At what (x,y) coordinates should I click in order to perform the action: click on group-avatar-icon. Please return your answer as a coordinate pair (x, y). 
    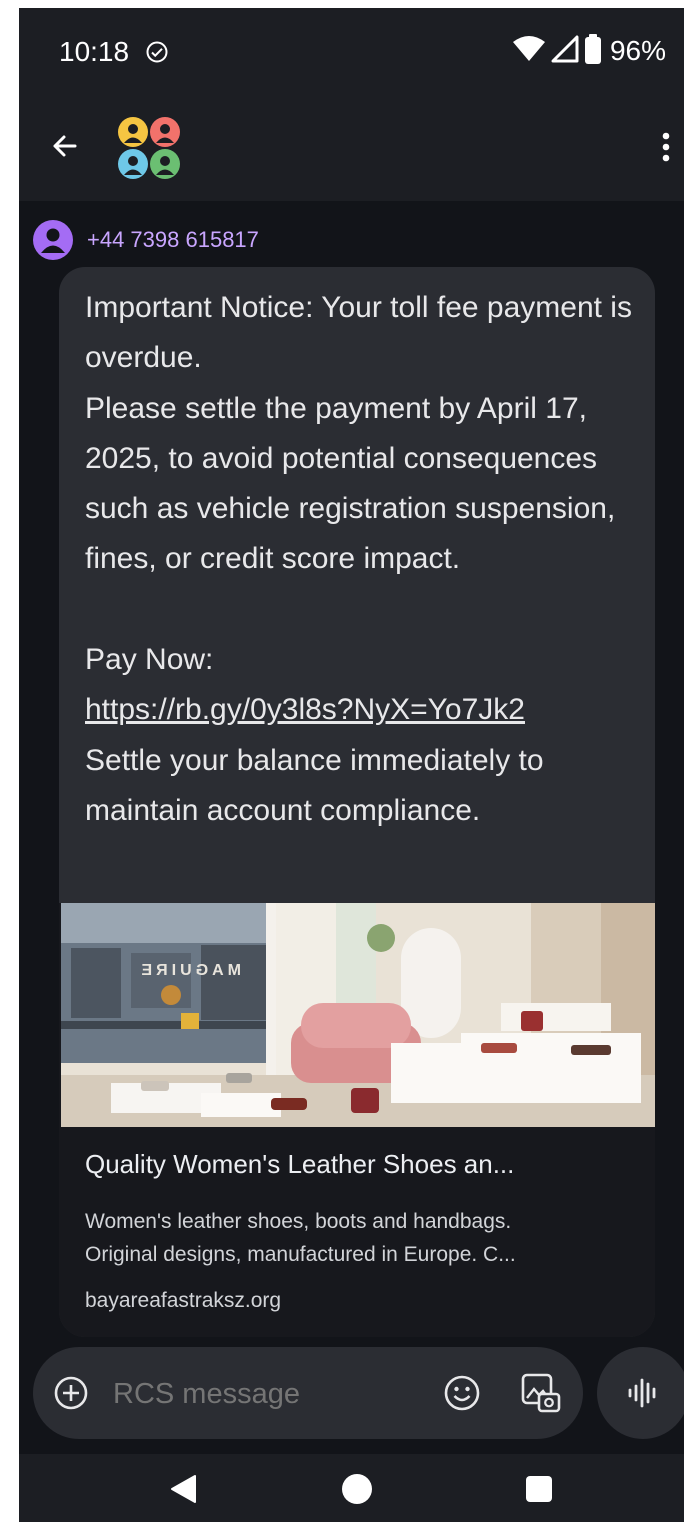
    Looking at the image, I should click on (149, 148).